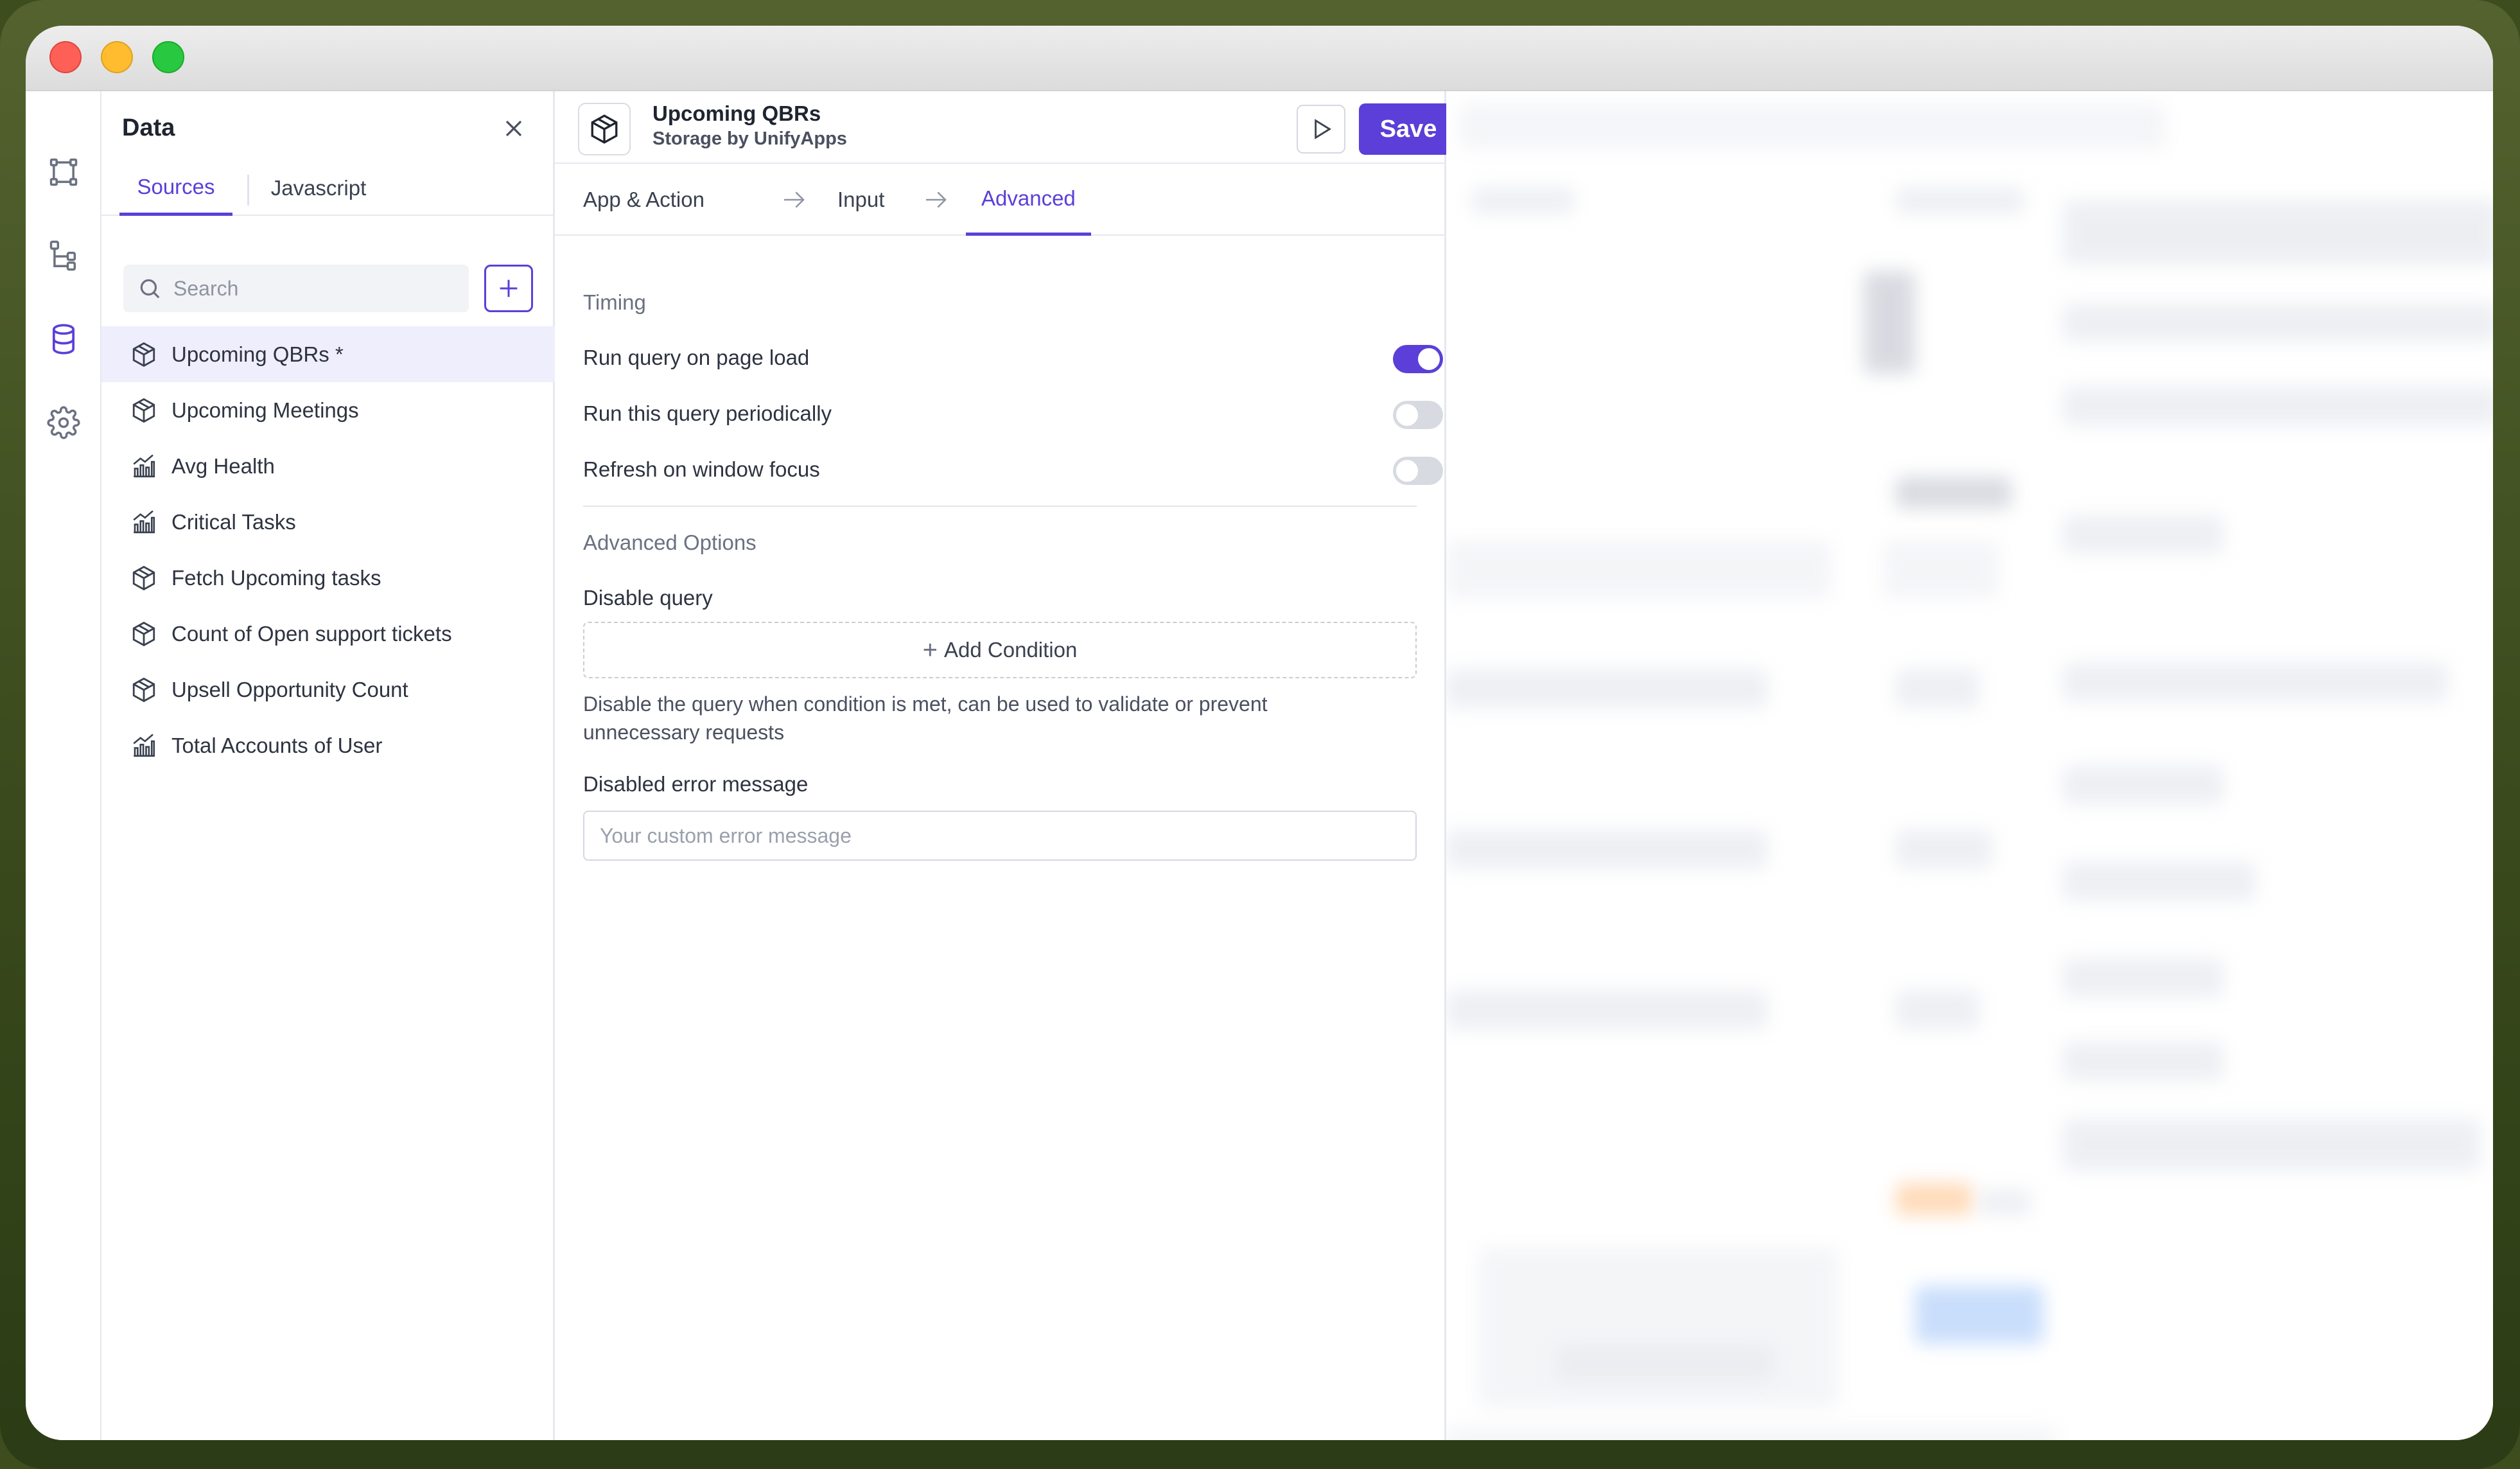 This screenshot has width=2520, height=1469. Describe the element at coordinates (315, 289) in the screenshot. I see `search-input` at that location.